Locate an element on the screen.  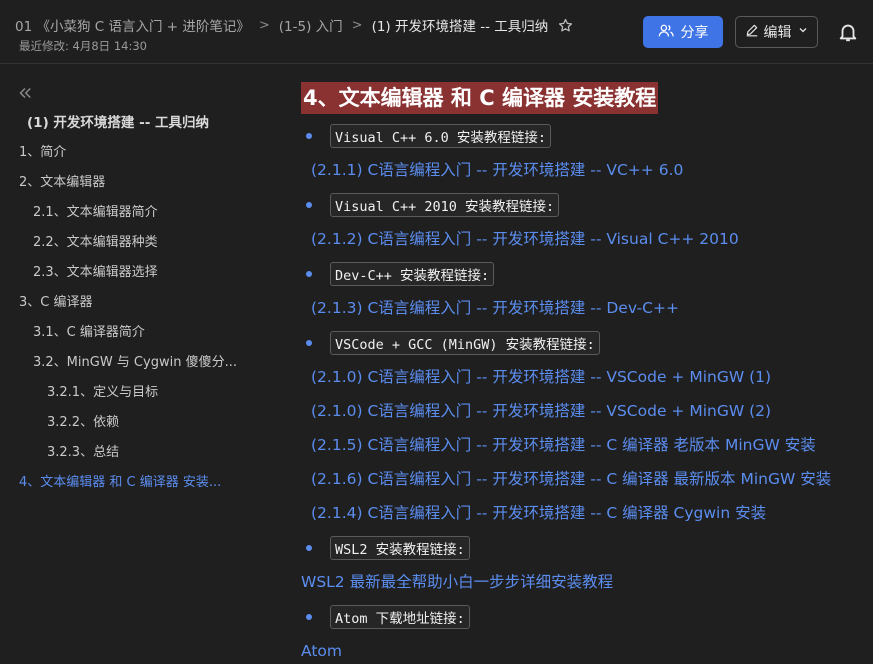
bell-icon is located at coordinates (848, 32).